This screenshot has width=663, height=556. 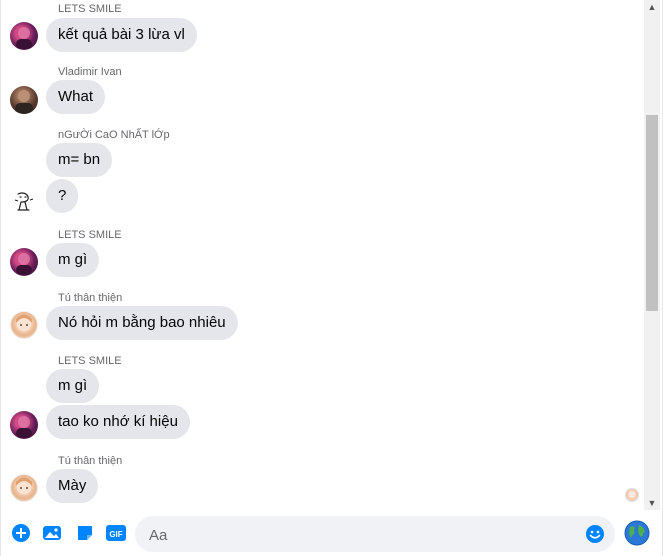 I want to click on sticker-icon, so click(x=85, y=533).